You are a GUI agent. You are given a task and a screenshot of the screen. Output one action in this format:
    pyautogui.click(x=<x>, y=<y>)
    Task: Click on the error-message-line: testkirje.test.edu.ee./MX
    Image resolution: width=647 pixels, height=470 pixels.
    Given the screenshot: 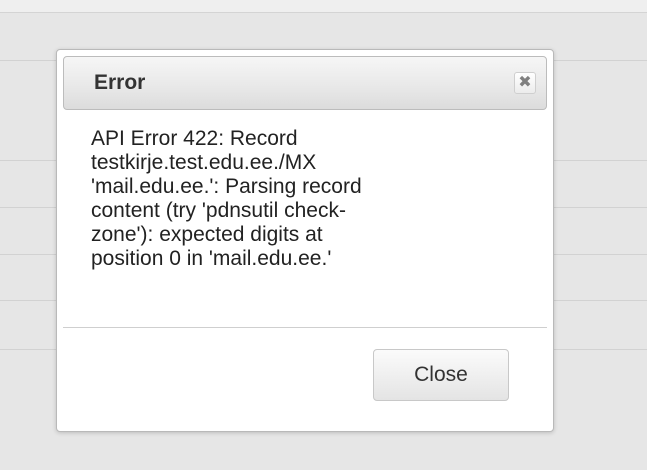 What is the action you would take?
    pyautogui.click(x=204, y=162)
    